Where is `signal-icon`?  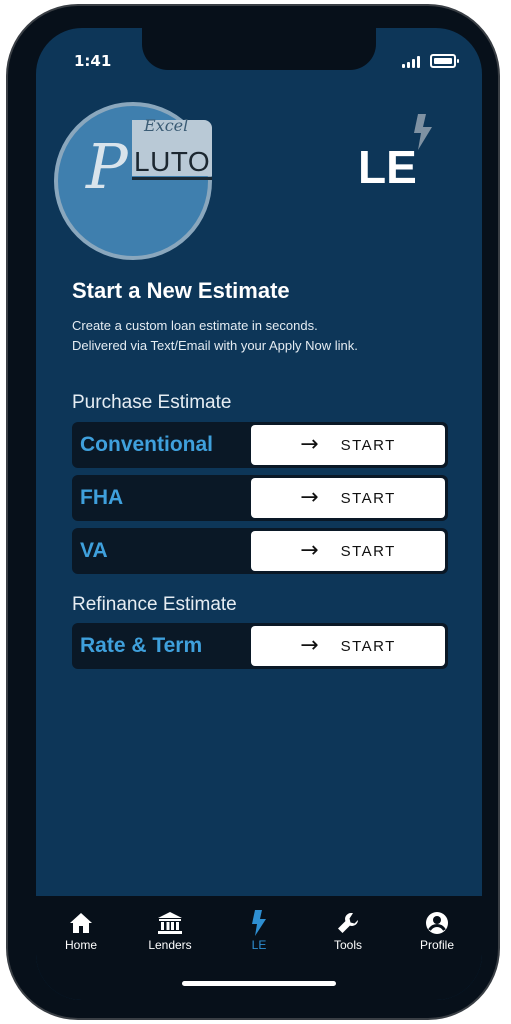 signal-icon is located at coordinates (411, 62).